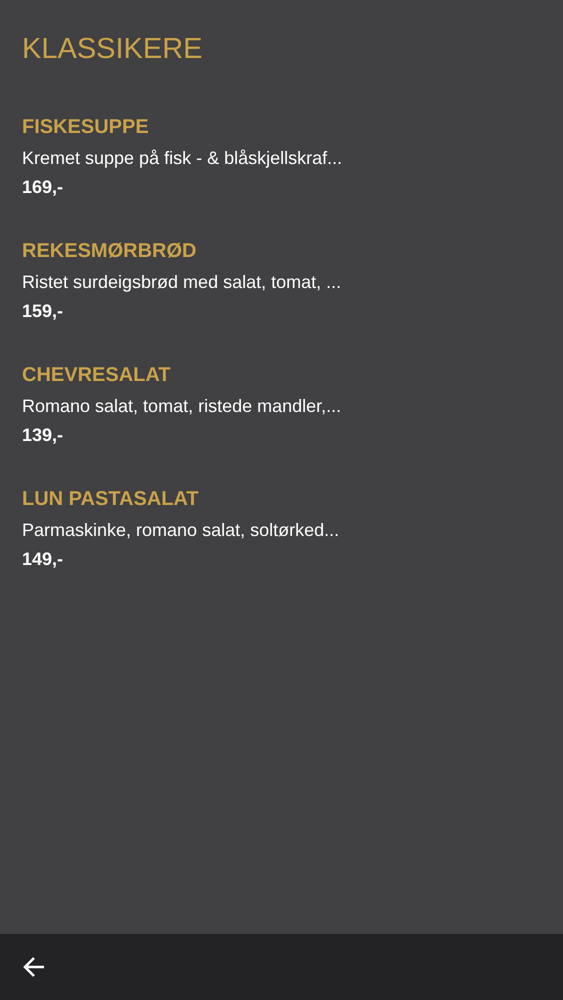  What do you see at coordinates (110, 251) in the screenshot?
I see `dish-name: REKESMØRBRØD` at bounding box center [110, 251].